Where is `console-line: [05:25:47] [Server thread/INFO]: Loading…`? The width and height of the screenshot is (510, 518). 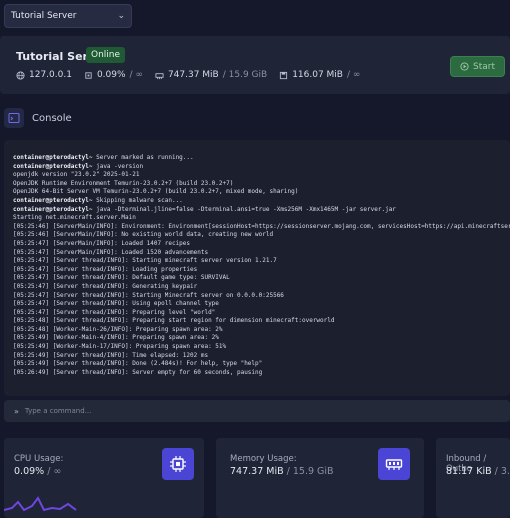
console-line: [05:25:47] [Server thread/INFO]: Loading… is located at coordinates (261, 270).